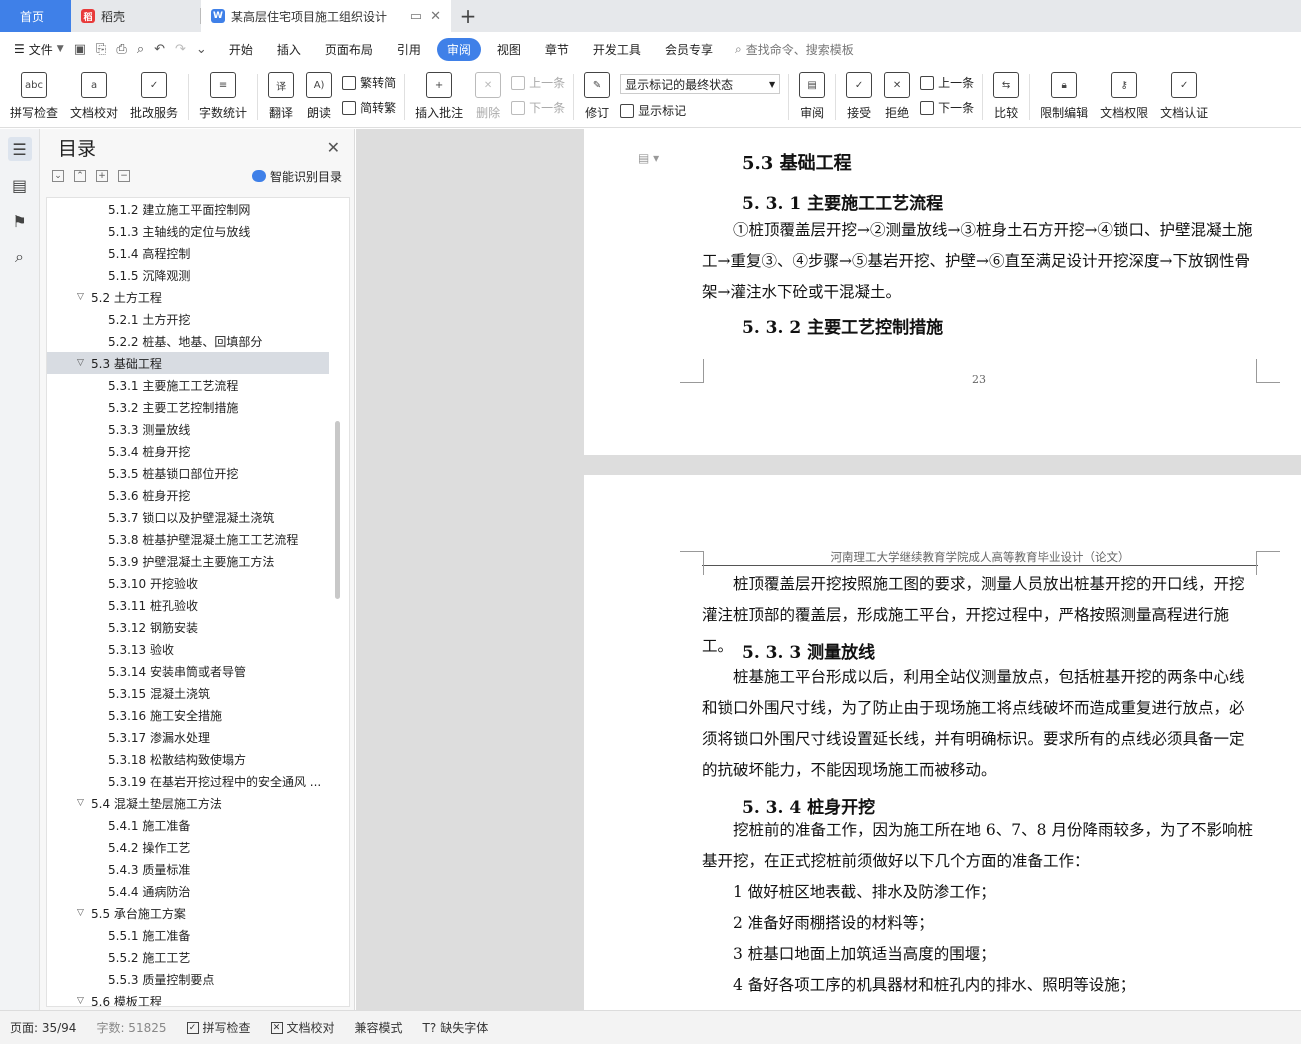 The width and height of the screenshot is (1301, 1044). What do you see at coordinates (198, 913) in the screenshot?
I see `toc-item: ▽ 5.5 承台施工方案` at bounding box center [198, 913].